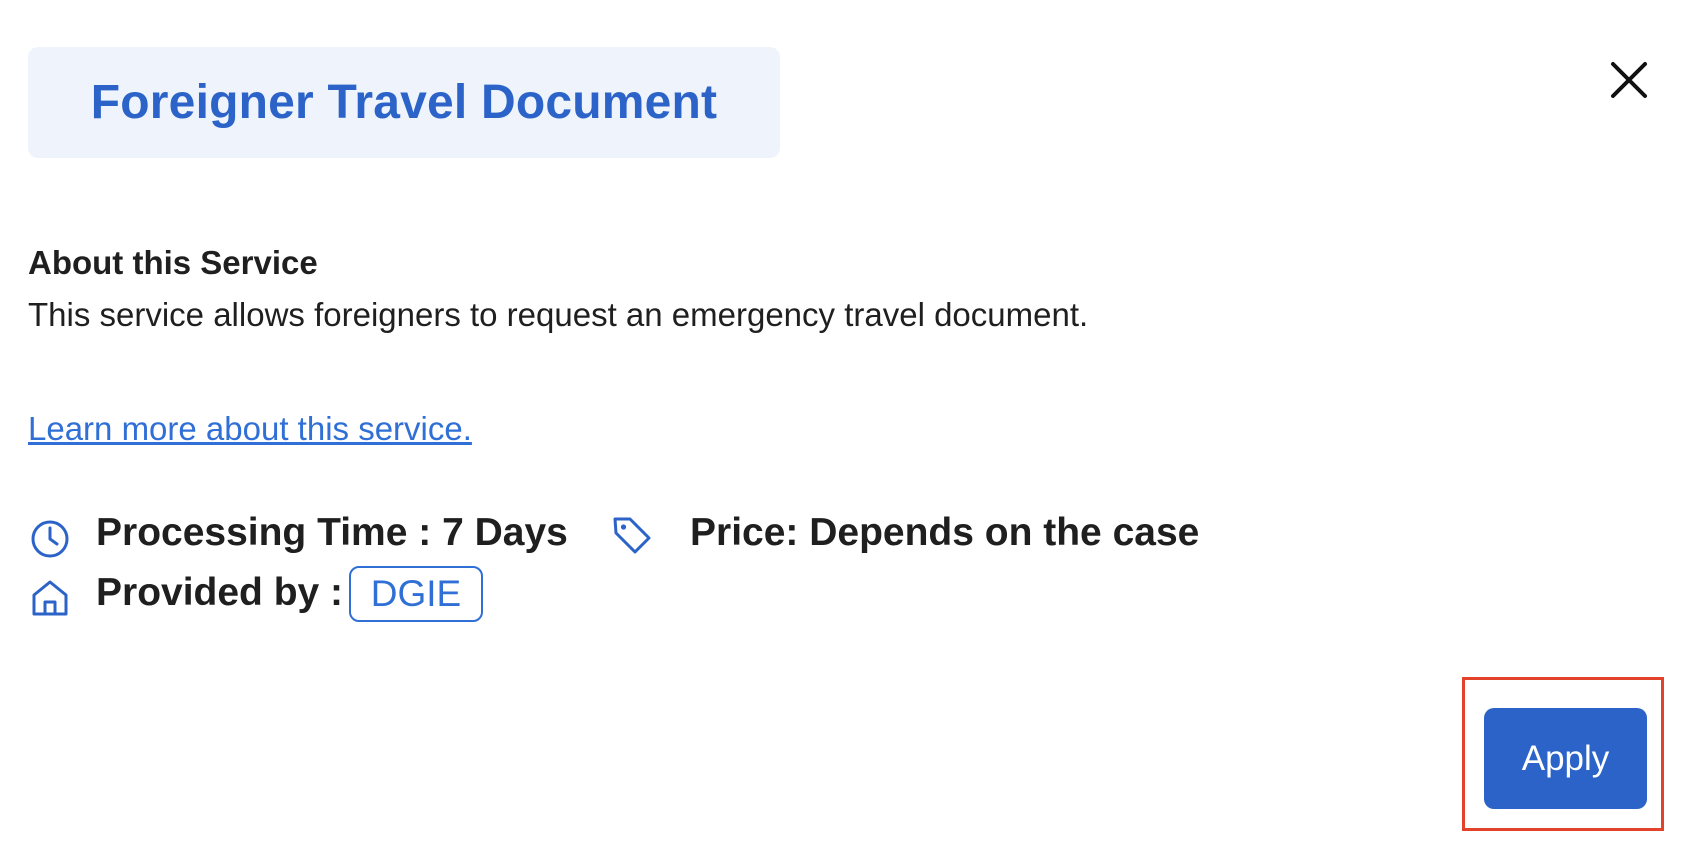  What do you see at coordinates (632, 535) in the screenshot?
I see `tag-icon` at bounding box center [632, 535].